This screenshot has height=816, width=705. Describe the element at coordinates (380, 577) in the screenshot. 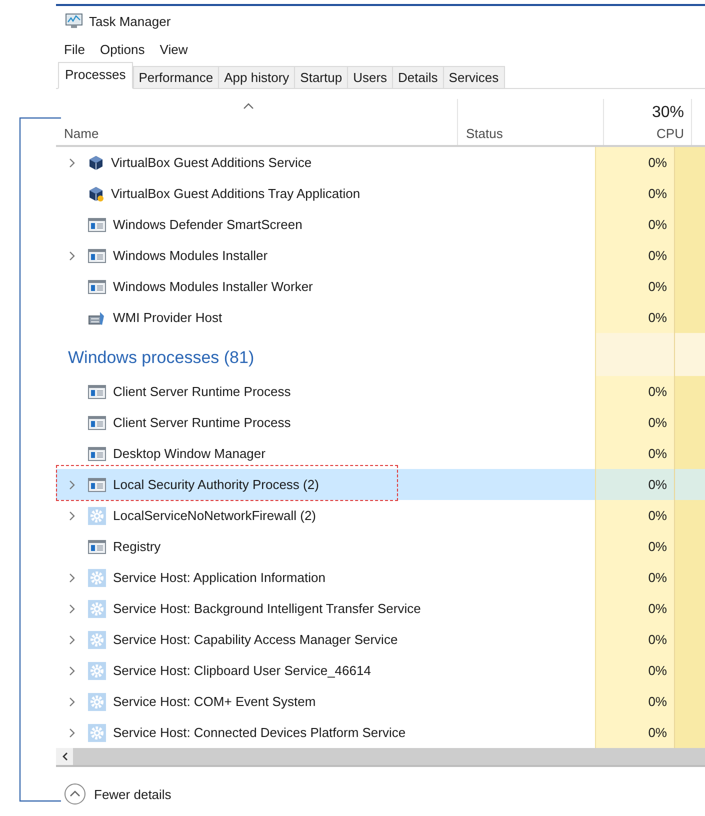

I see `process-row: Service Host: Application Information 0%` at that location.